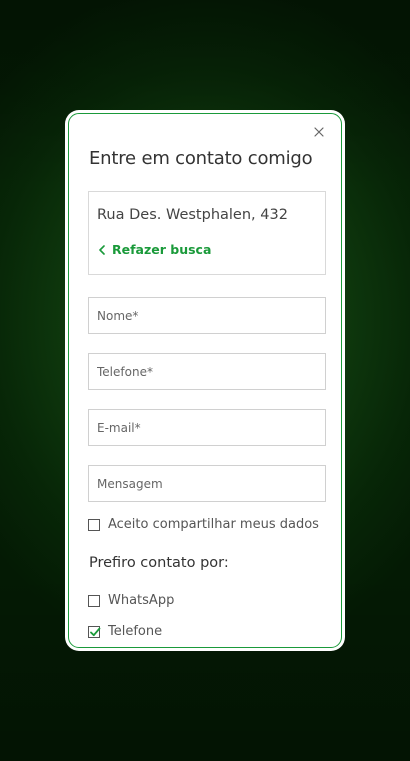  I want to click on preference-whatsapp-row: WhatsApp, so click(131, 600).